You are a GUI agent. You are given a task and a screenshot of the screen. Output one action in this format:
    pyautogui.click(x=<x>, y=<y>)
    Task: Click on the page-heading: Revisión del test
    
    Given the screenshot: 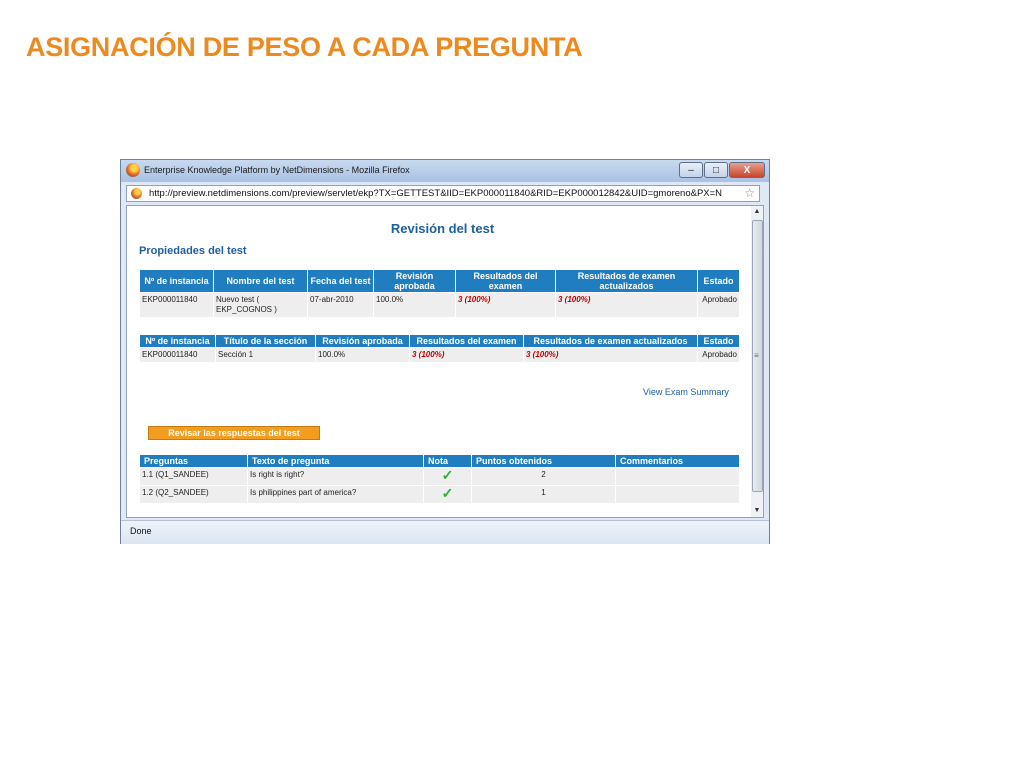 What is the action you would take?
    pyautogui.click(x=442, y=228)
    